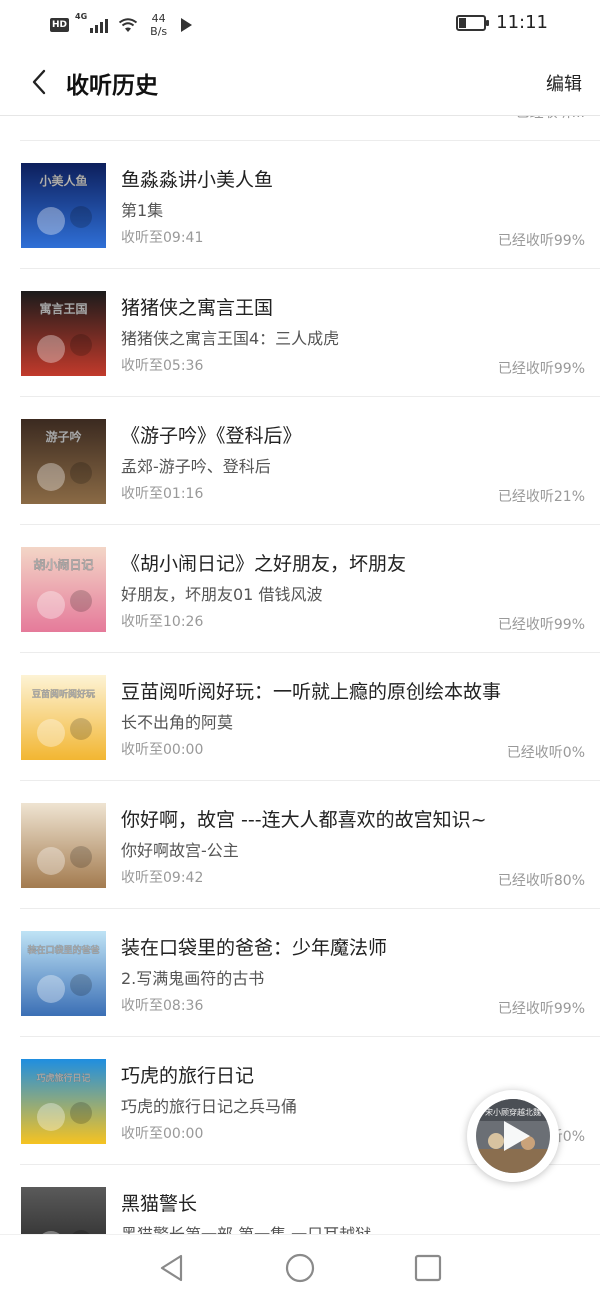 Image resolution: width=600 pixels, height=1300 pixels. What do you see at coordinates (99, 25) in the screenshot?
I see `signal-icon` at bounding box center [99, 25].